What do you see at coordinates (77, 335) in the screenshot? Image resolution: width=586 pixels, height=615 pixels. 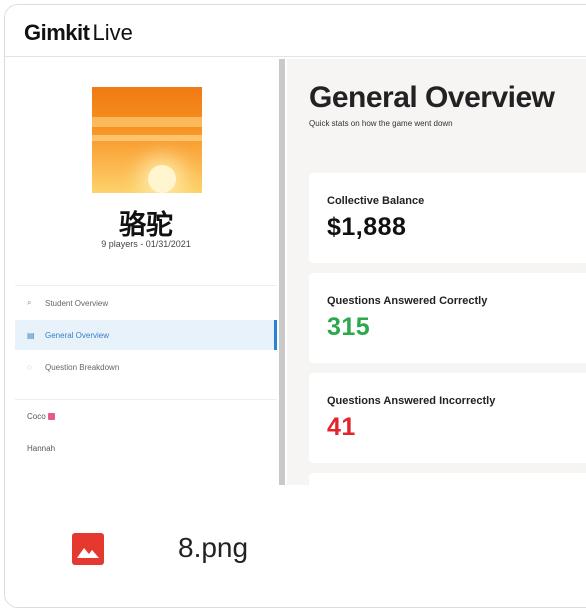 I see `sidebar-item-label: General Overview` at bounding box center [77, 335].